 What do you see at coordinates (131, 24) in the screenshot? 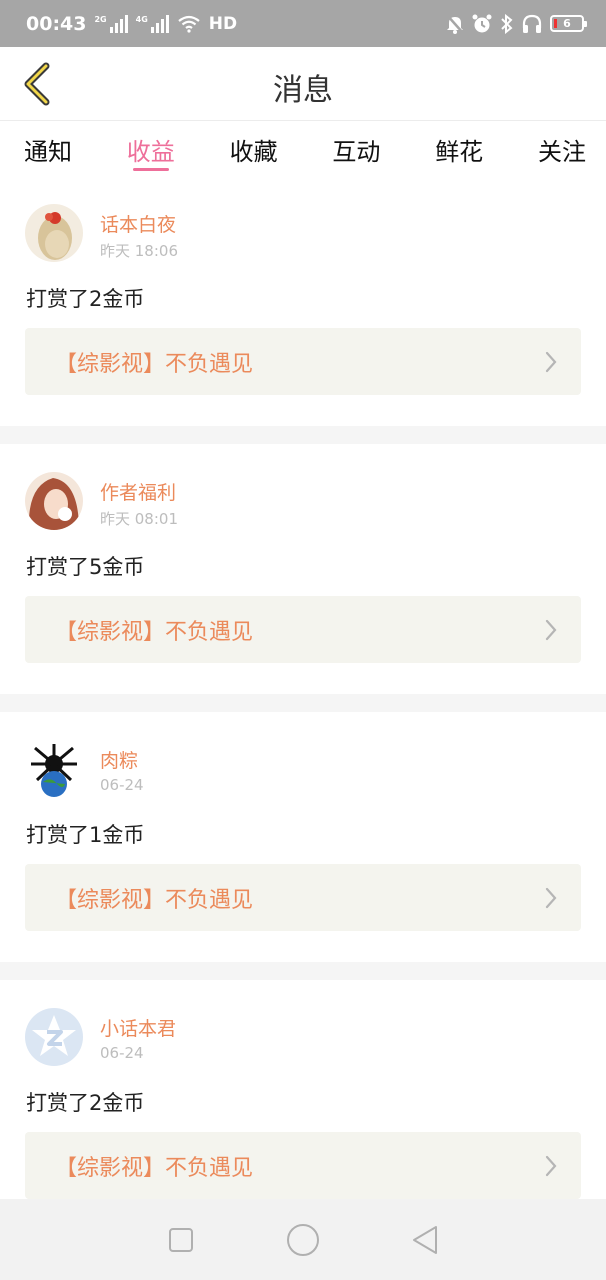
I see `status-left: 00:43 2G 4G HD` at bounding box center [131, 24].